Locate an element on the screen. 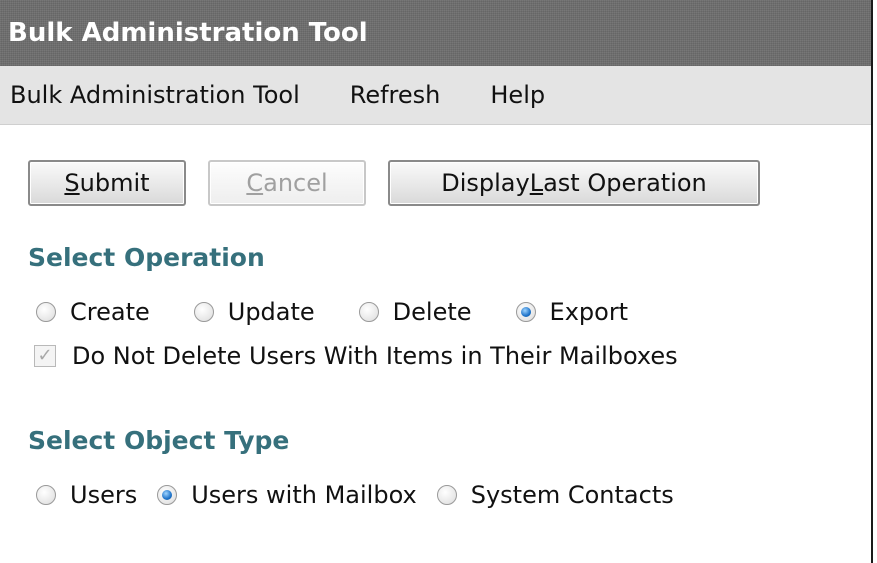 This screenshot has width=877, height=563. menu-item-refresh: Refresh is located at coordinates (395, 95).